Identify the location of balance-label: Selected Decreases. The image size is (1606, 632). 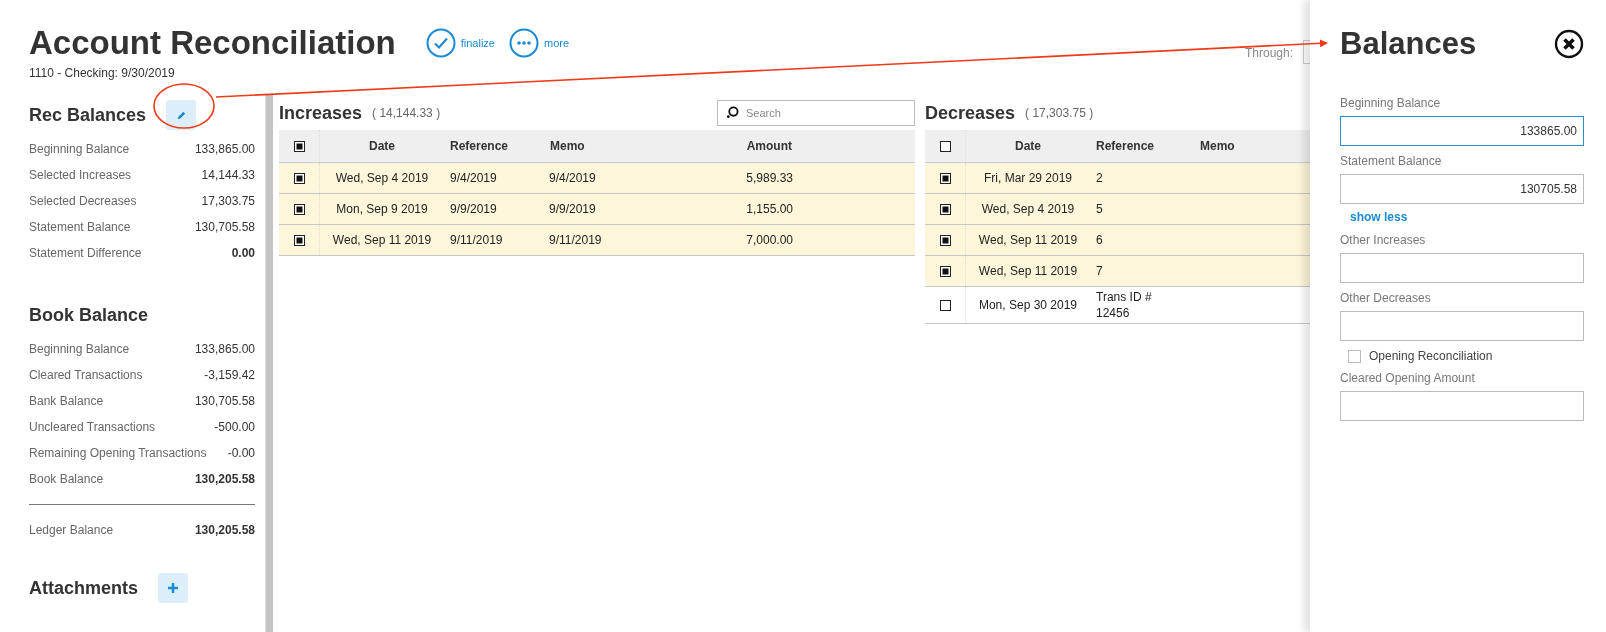
(83, 201).